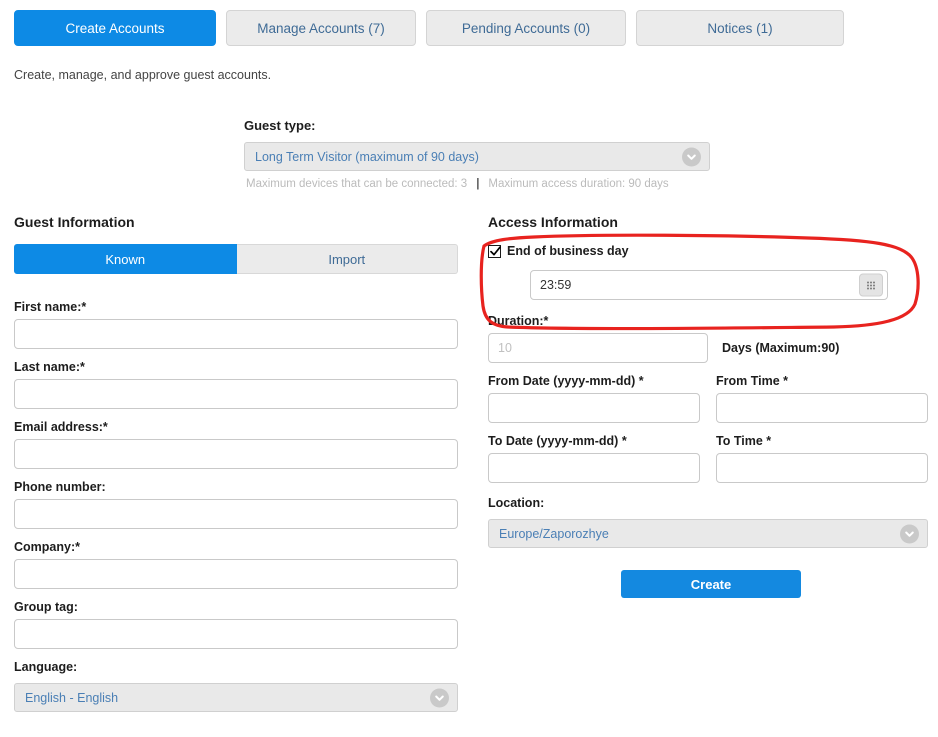 The height and width of the screenshot is (737, 938). I want to click on from-date-label: From Date (yyyy-mm-dd) *, so click(566, 381).